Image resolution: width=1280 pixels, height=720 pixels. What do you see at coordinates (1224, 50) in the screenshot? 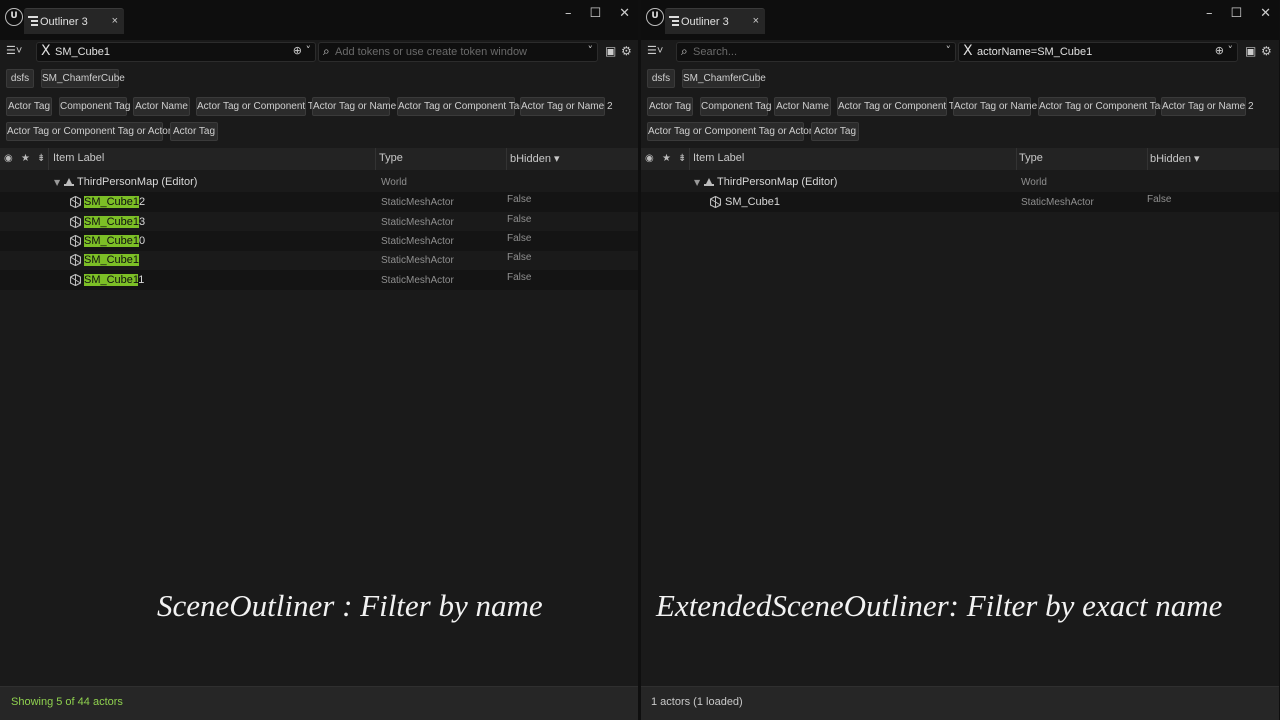
I see `token-options-icon: ⊕ ˅` at bounding box center [1224, 50].